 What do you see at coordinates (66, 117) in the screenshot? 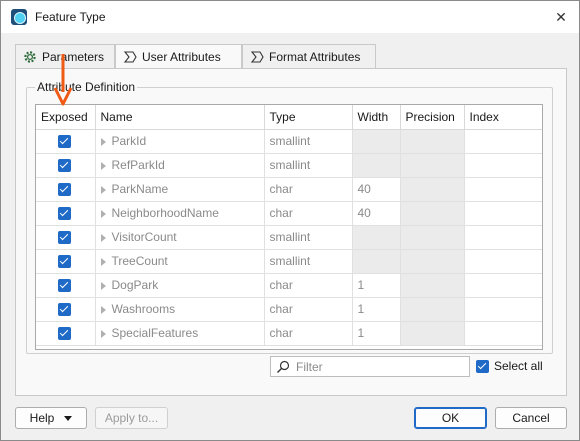
I see `column-header-exposed: Exposed` at bounding box center [66, 117].